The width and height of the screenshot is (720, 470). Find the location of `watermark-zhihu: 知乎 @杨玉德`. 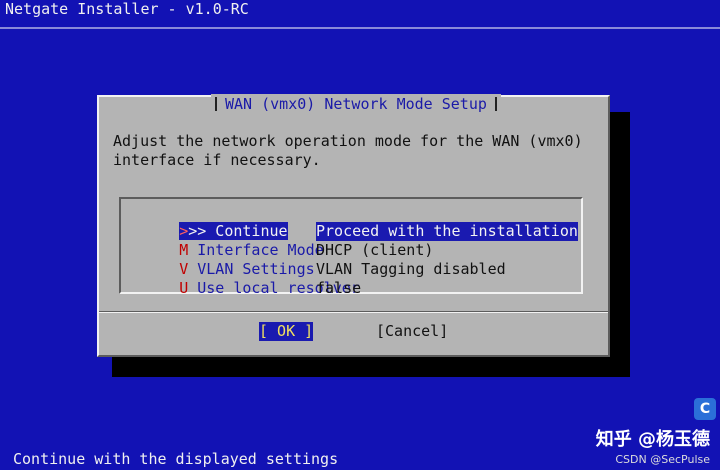

watermark-zhihu: 知乎 @杨玉德 is located at coordinates (652, 439).